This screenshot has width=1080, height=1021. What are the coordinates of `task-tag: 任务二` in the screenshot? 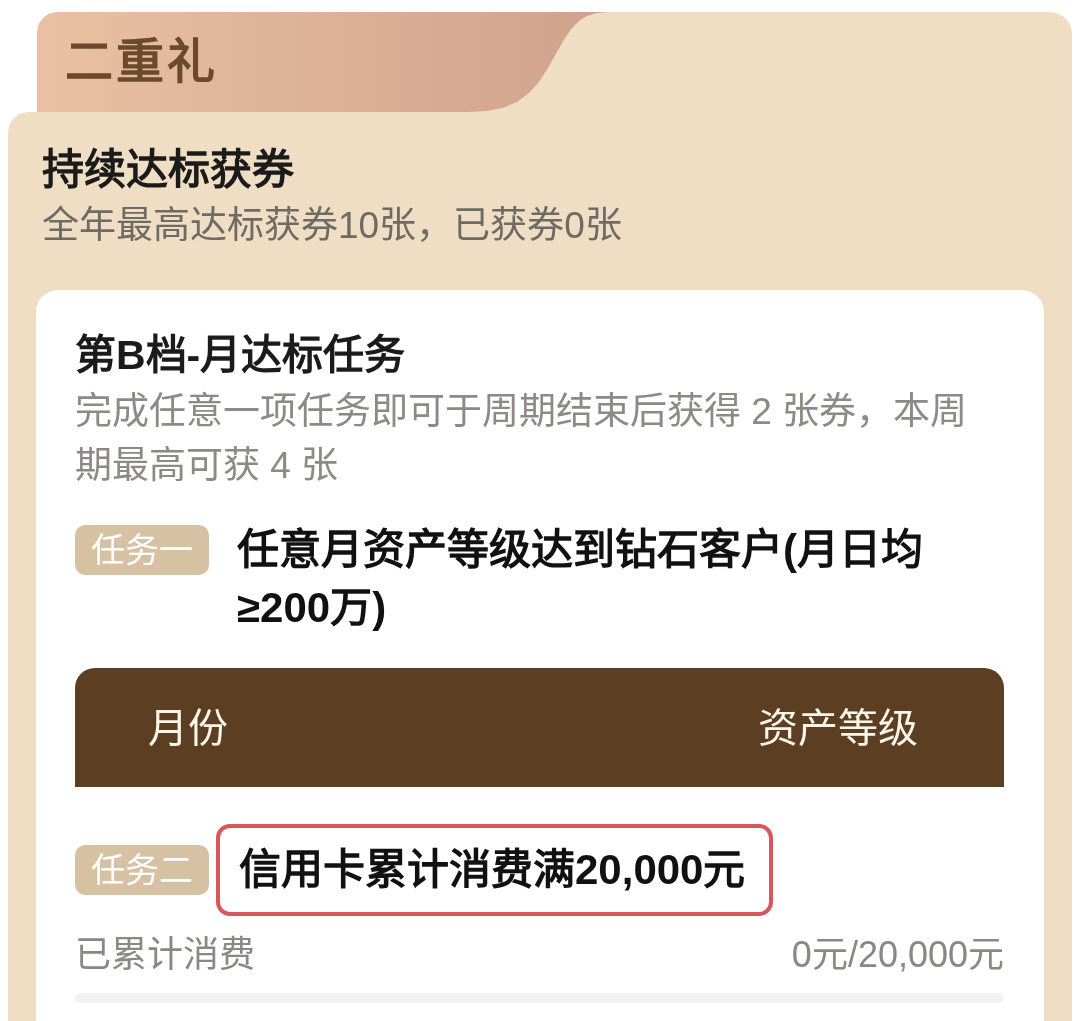 It's located at (142, 870).